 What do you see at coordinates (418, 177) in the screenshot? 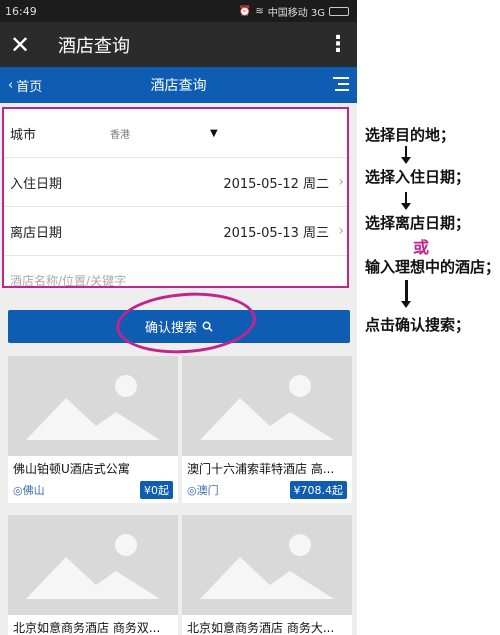
I see `annotation-step-checkin: 选择入住日期；` at bounding box center [418, 177].